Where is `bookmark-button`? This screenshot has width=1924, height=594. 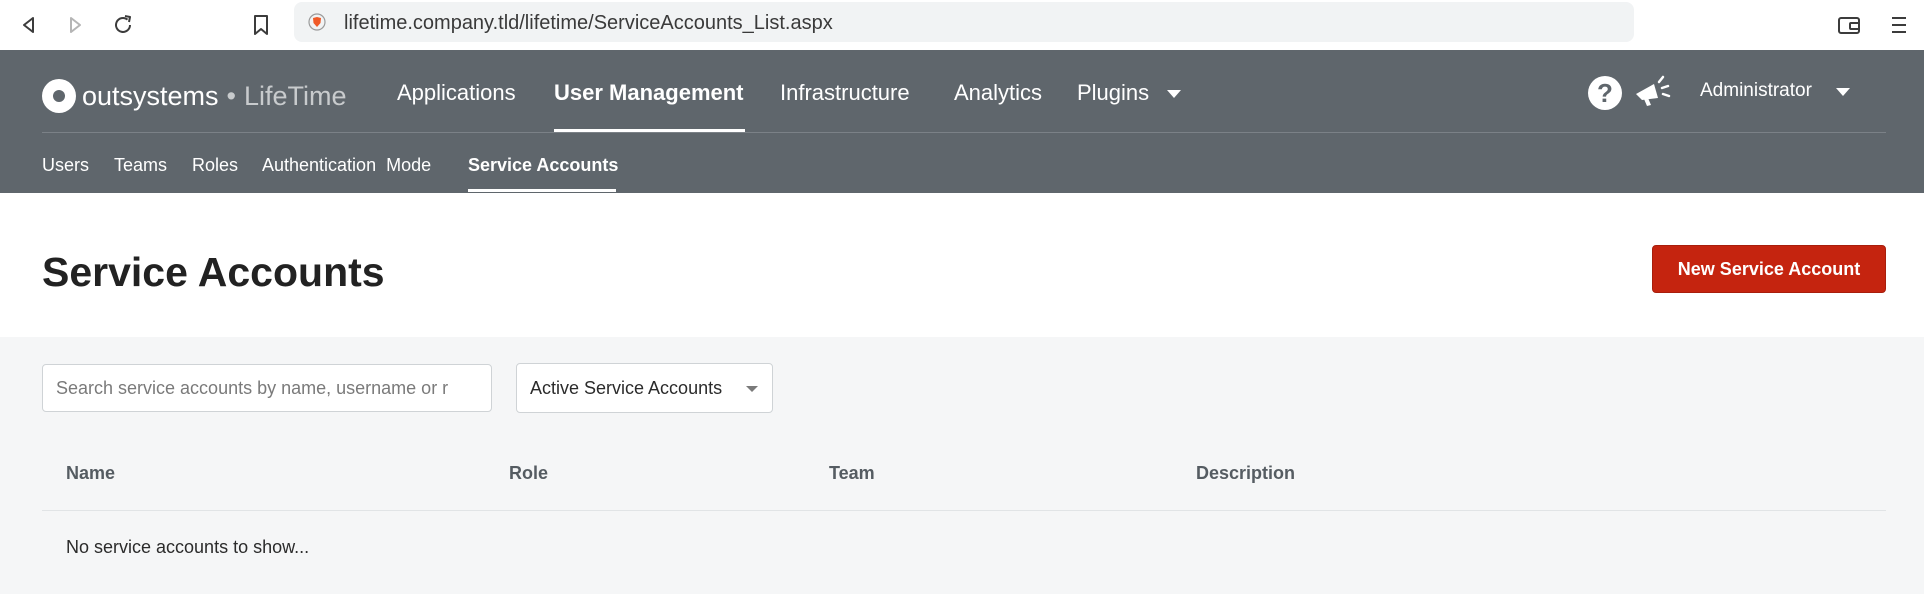
bookmark-button is located at coordinates (261, 25).